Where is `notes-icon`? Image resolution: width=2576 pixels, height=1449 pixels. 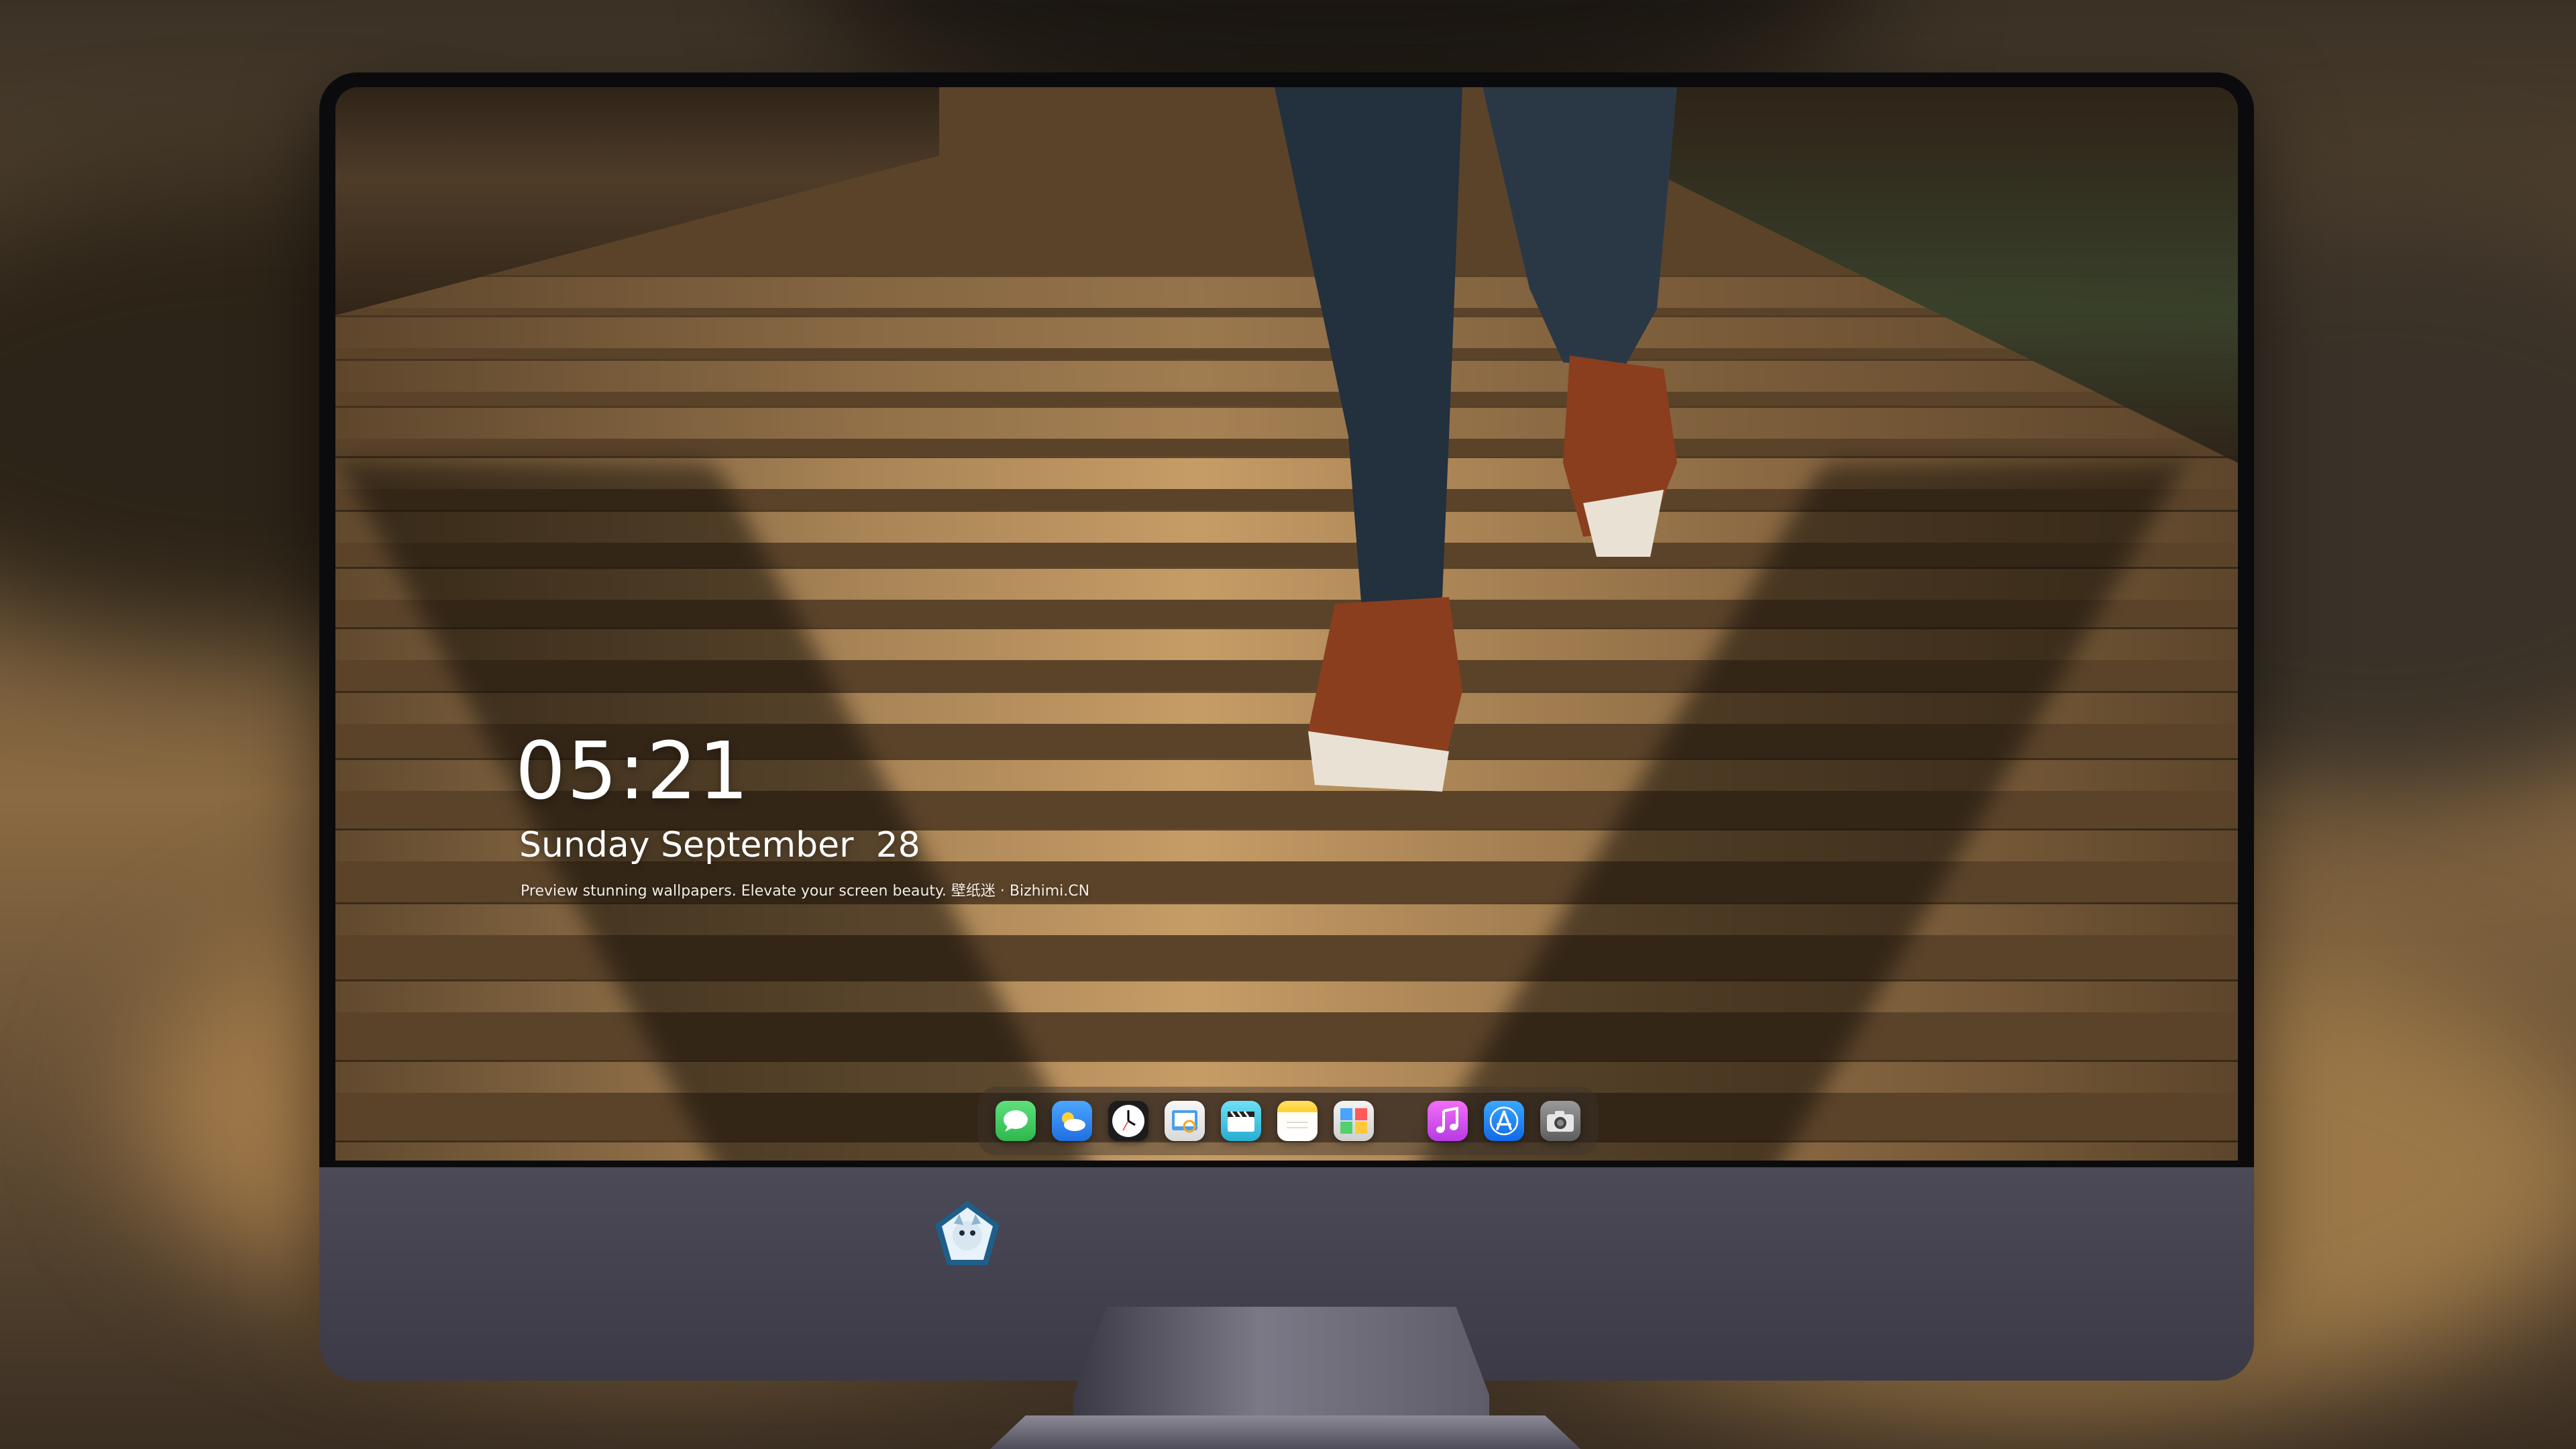
notes-icon is located at coordinates (1297, 1121).